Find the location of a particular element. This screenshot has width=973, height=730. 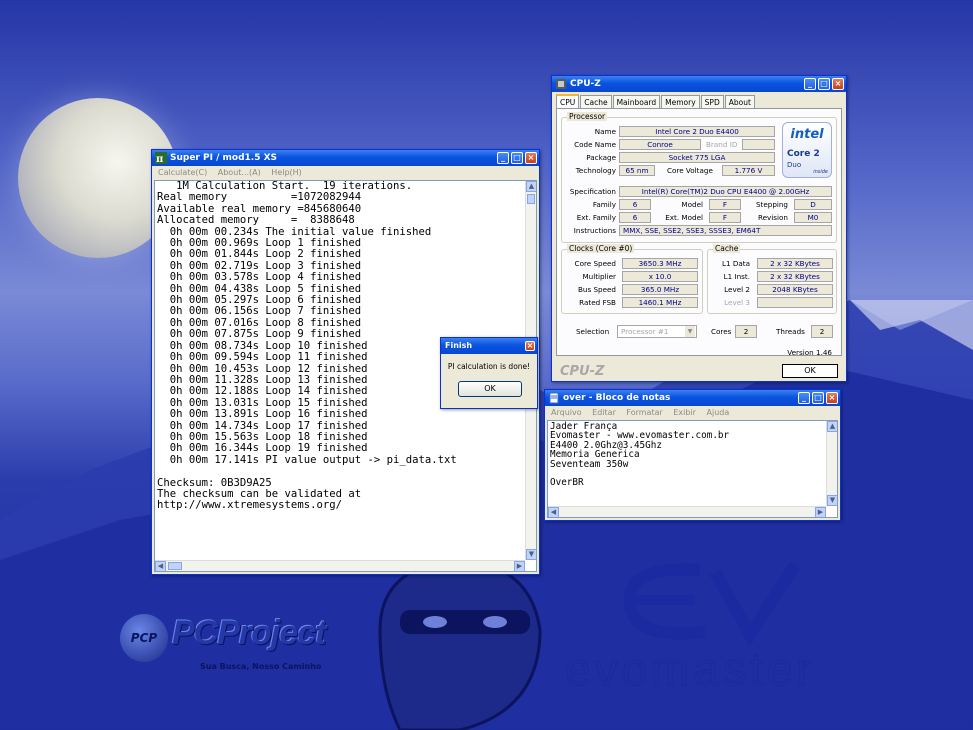

cpuz-ok-button: OK is located at coordinates (810, 371).